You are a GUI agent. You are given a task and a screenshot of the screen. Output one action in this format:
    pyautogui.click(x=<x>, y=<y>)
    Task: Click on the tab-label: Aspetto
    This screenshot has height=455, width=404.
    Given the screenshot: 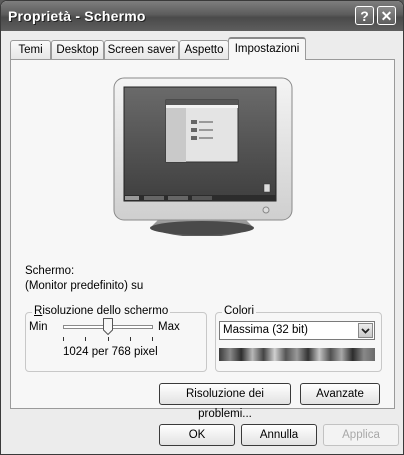 What is the action you would take?
    pyautogui.click(x=204, y=50)
    